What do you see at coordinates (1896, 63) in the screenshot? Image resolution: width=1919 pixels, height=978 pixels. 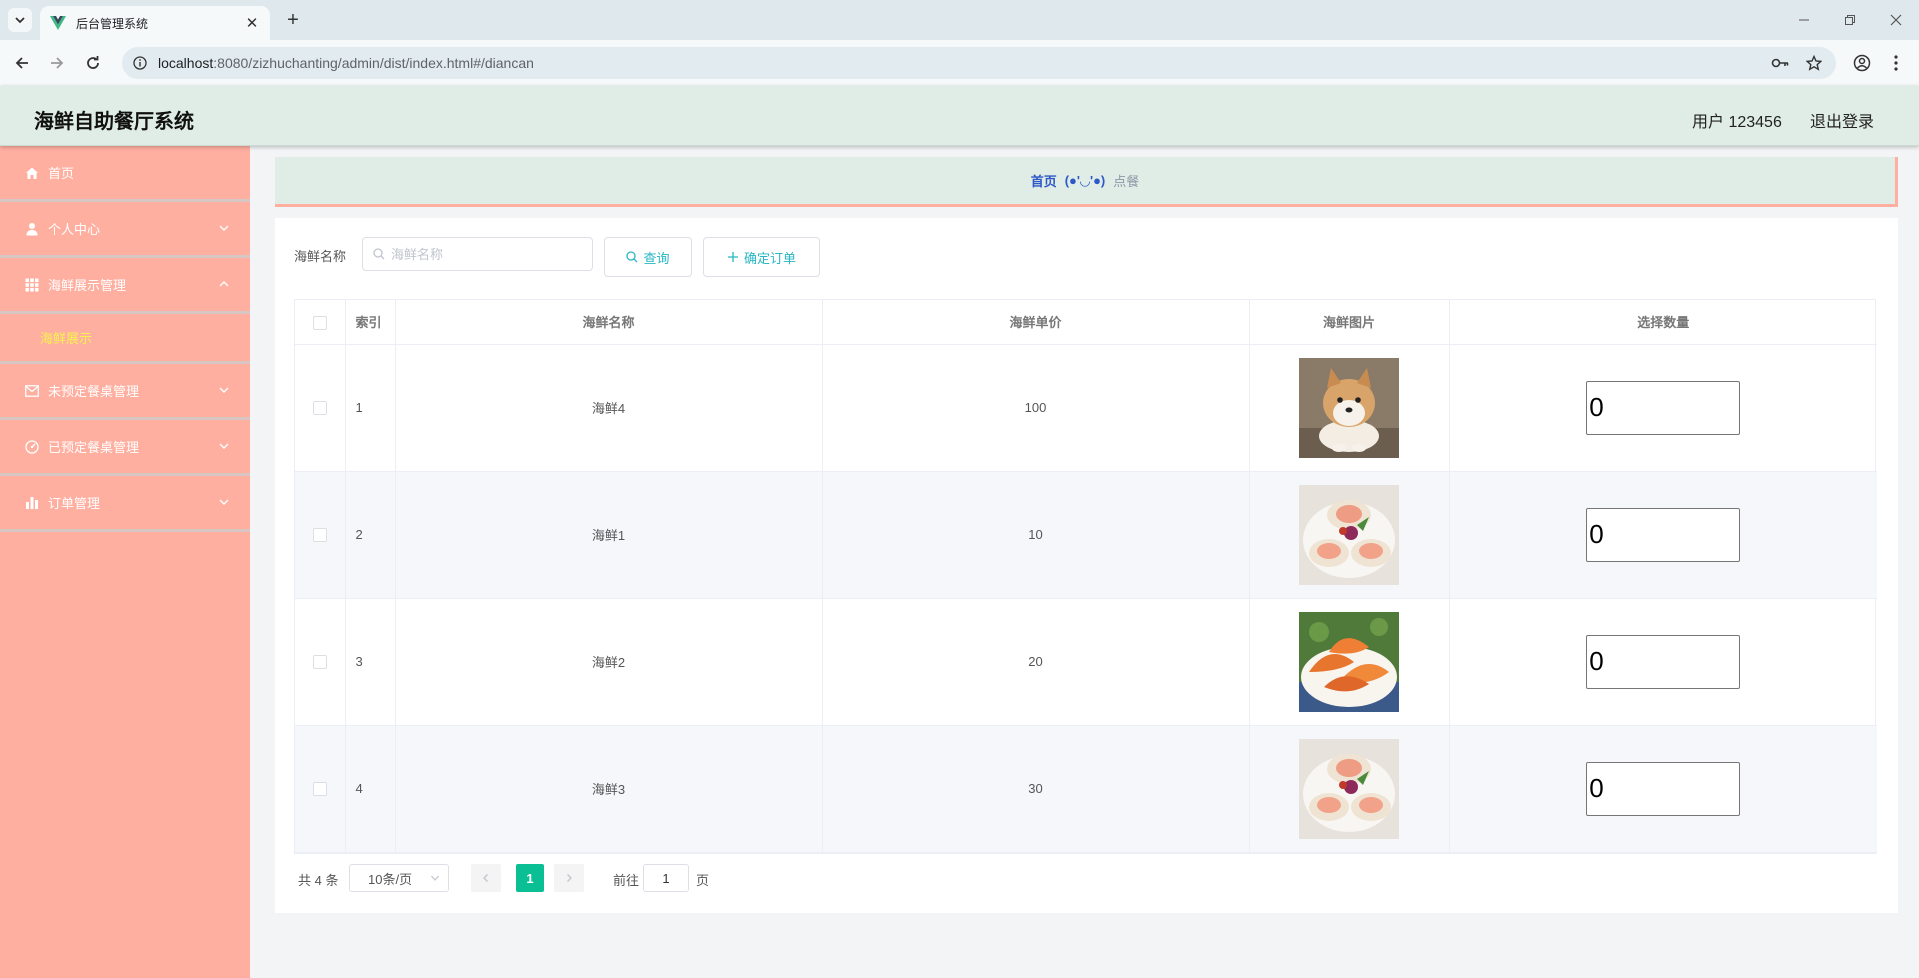 I see `browser-menu-icon` at bounding box center [1896, 63].